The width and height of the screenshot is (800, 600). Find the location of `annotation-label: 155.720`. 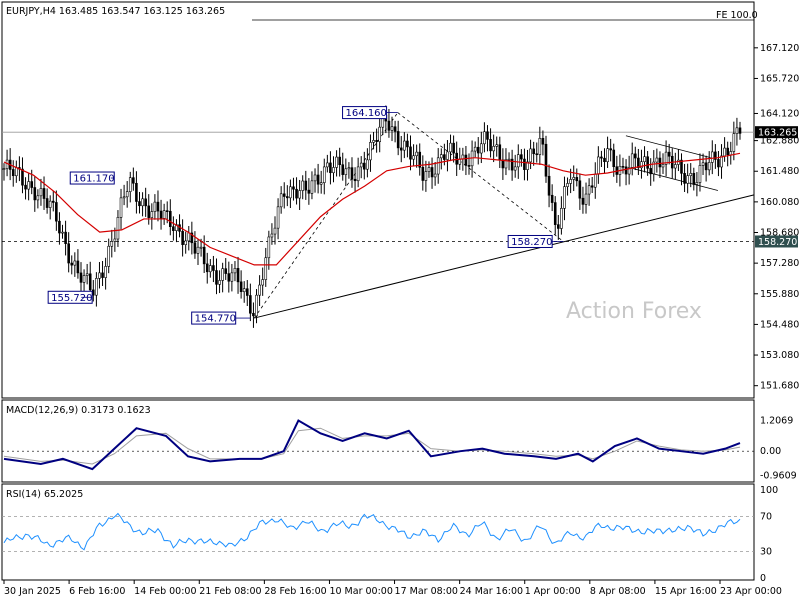

annotation-label: 155.720 is located at coordinates (71, 298).